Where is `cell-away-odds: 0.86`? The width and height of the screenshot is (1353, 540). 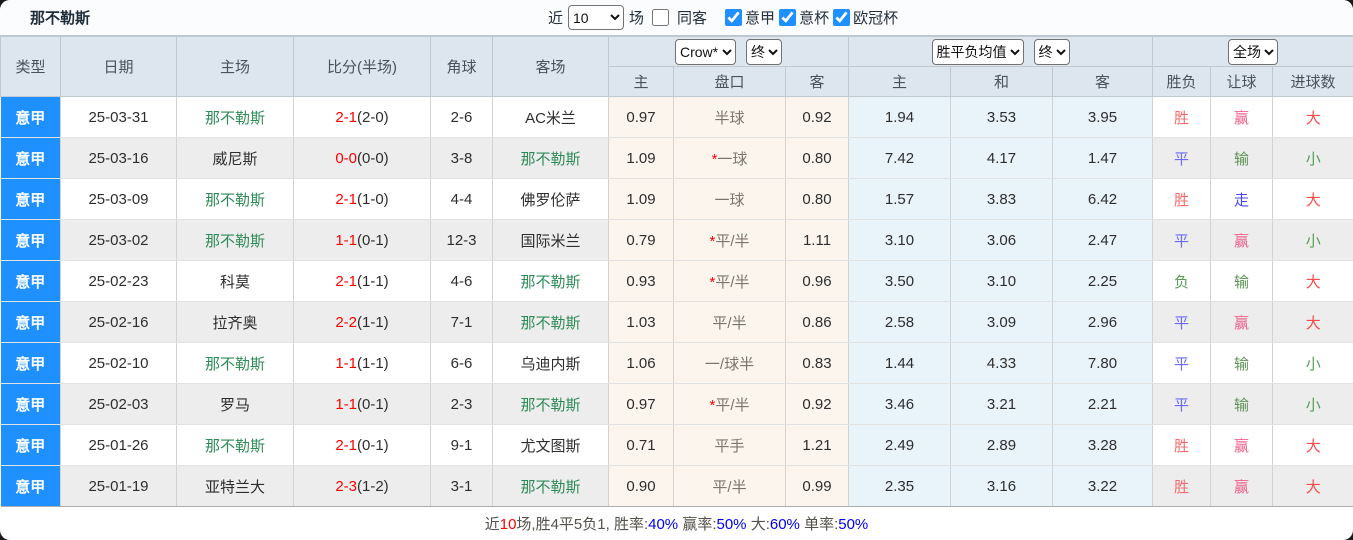
cell-away-odds: 0.86 is located at coordinates (817, 322).